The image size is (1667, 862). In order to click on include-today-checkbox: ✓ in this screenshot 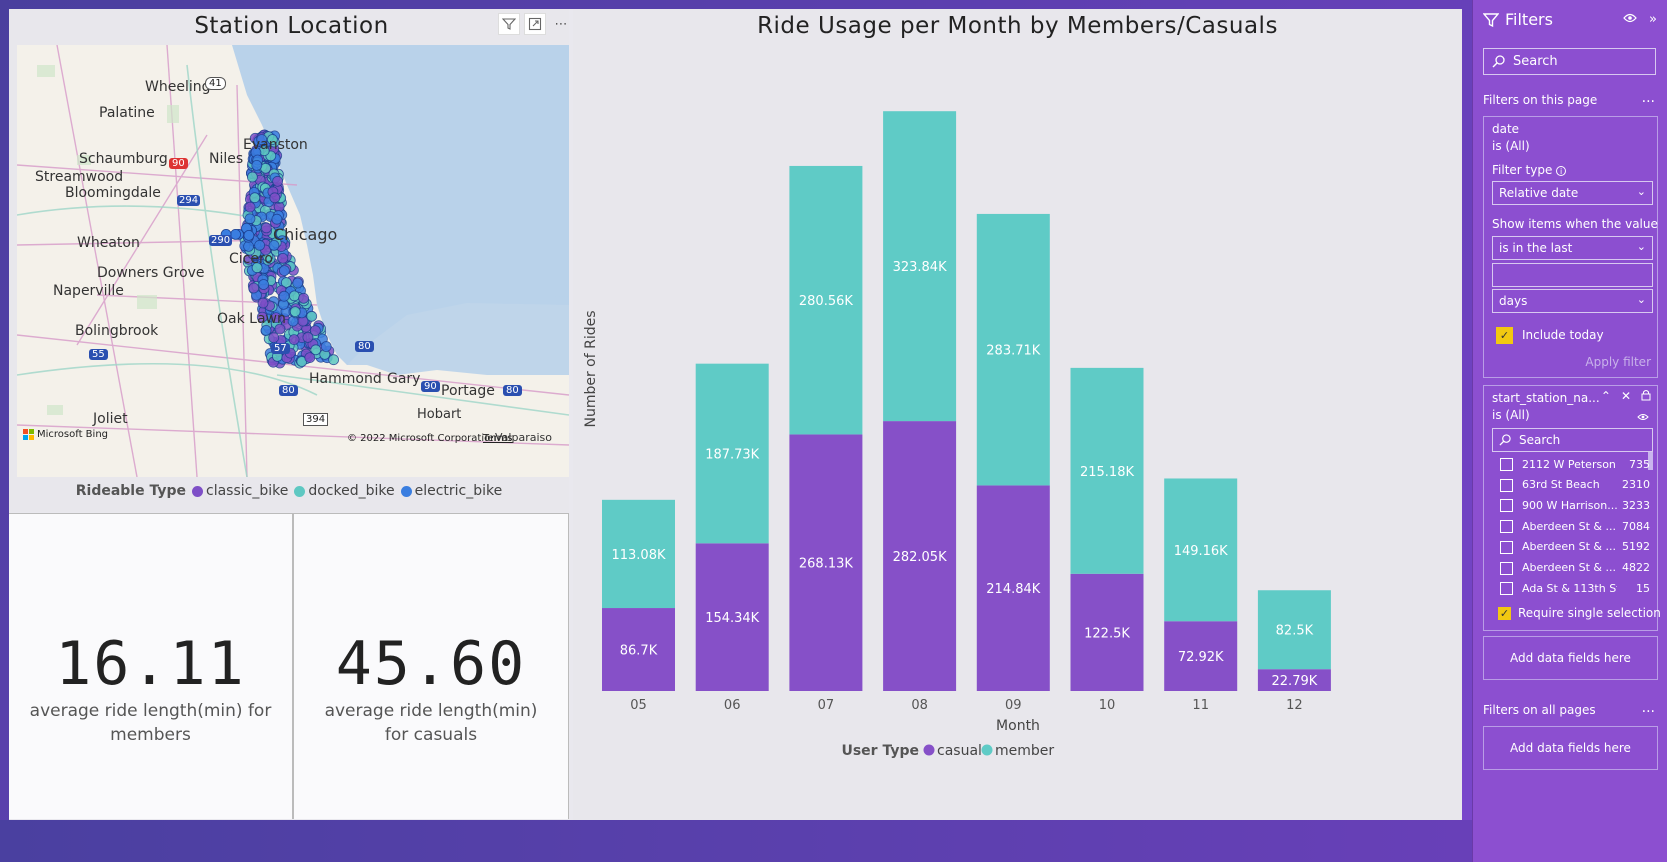, I will do `click(1504, 335)`.